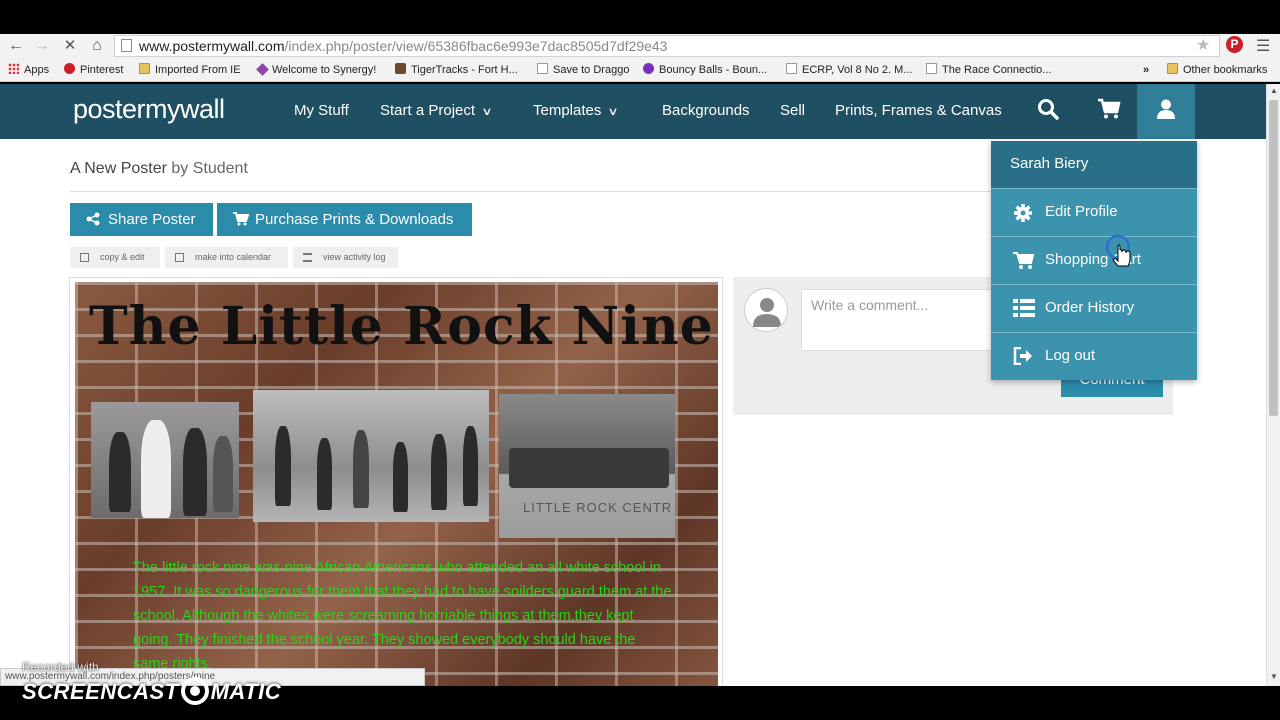  Describe the element at coordinates (212, 46) in the screenshot. I see `url-domain: www.postermywall.com` at that location.